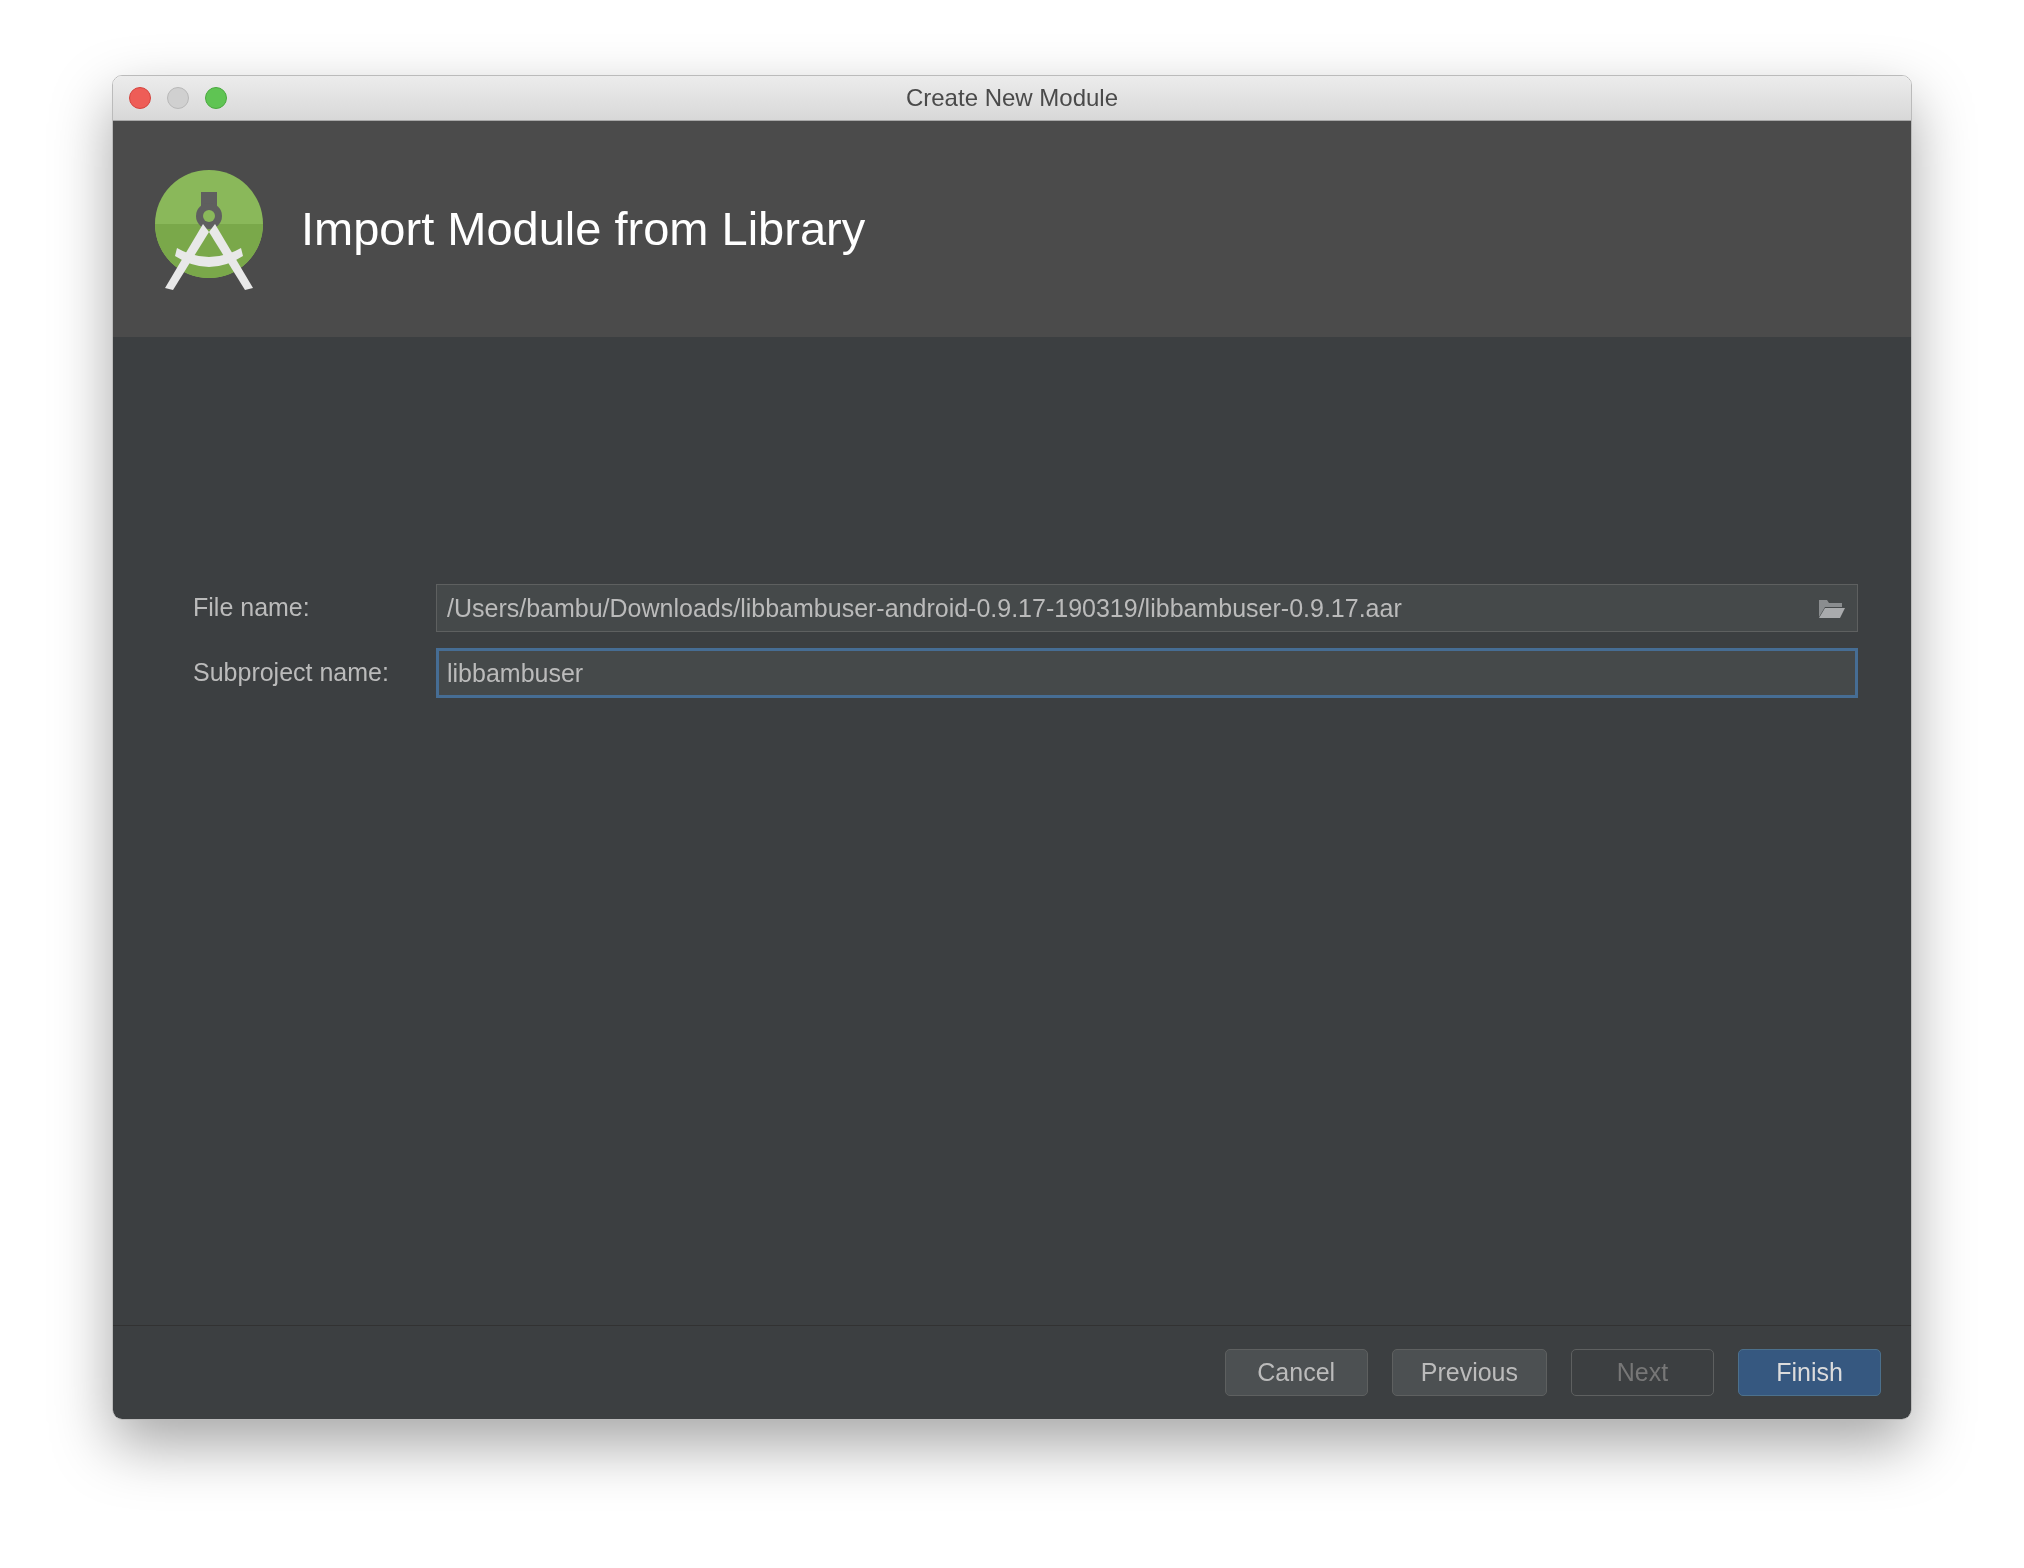 This screenshot has height=1568, width=2024. I want to click on zoom-button, so click(216, 98).